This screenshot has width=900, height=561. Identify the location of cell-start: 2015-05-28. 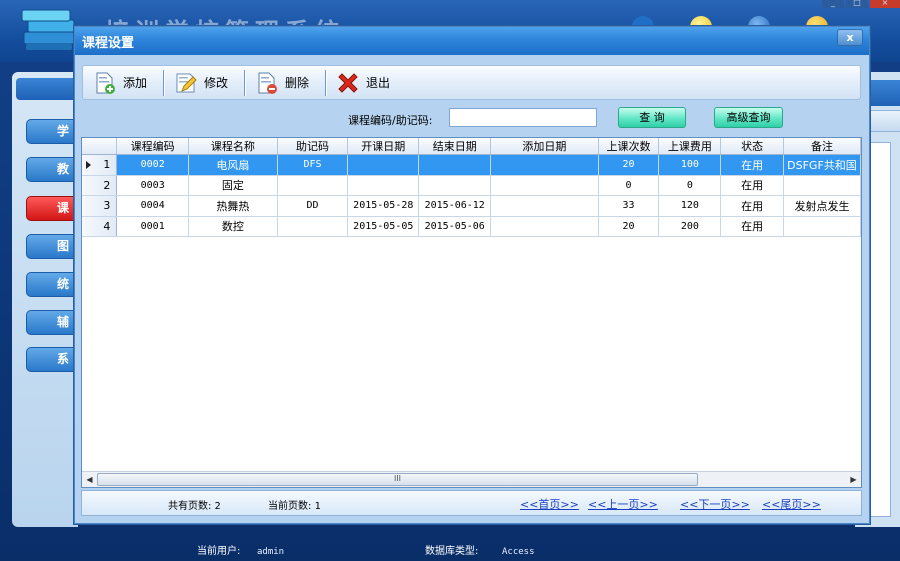
(383, 206).